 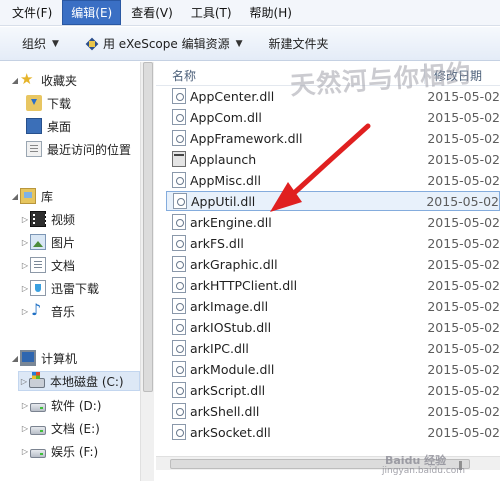 I want to click on open-with-button: 用 eXeScope 编辑资源 ▼, so click(x=164, y=43).